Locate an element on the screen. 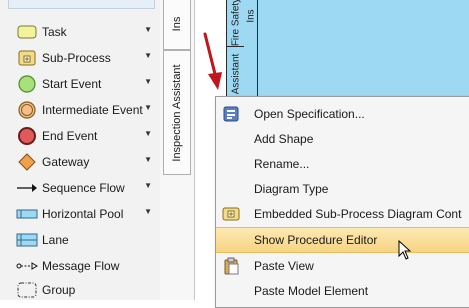 This screenshot has width=469, height=308. sub-process-icon is located at coordinates (27, 58).